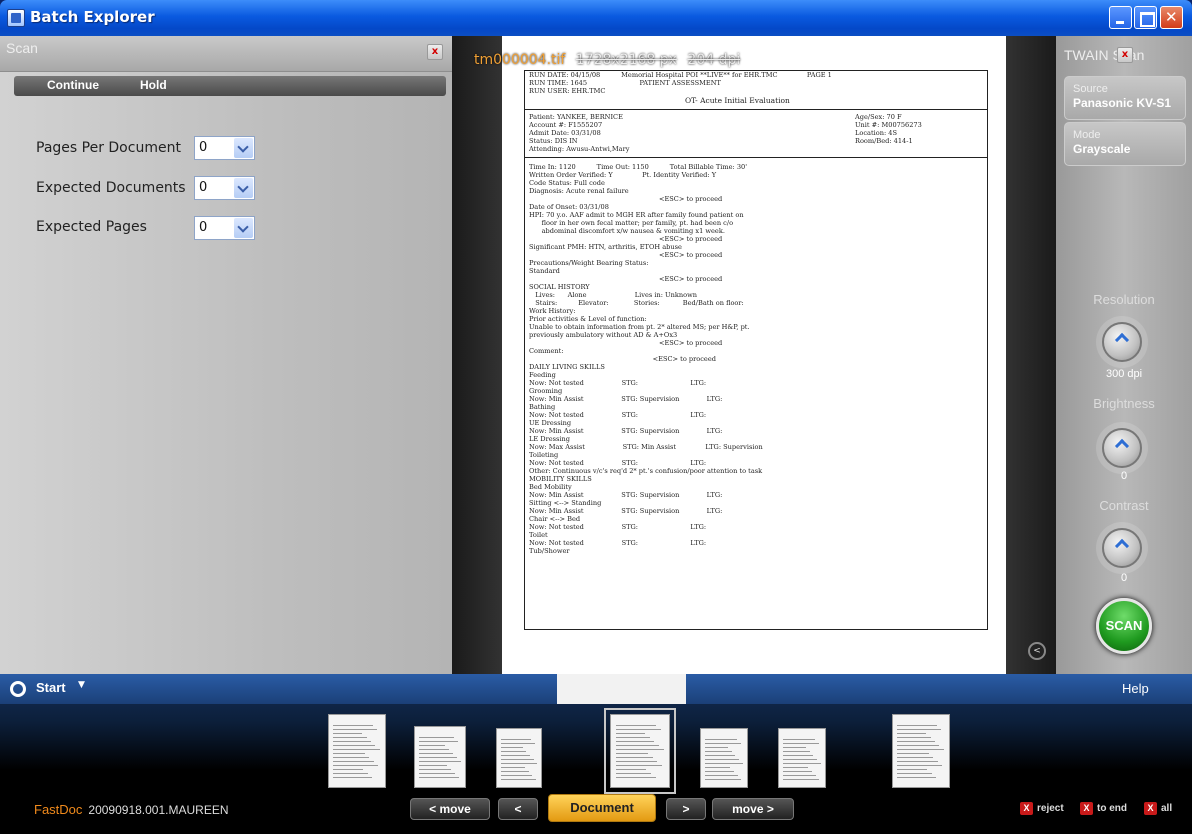  Describe the element at coordinates (51, 687) in the screenshot. I see `start-menu-button: Start` at that location.